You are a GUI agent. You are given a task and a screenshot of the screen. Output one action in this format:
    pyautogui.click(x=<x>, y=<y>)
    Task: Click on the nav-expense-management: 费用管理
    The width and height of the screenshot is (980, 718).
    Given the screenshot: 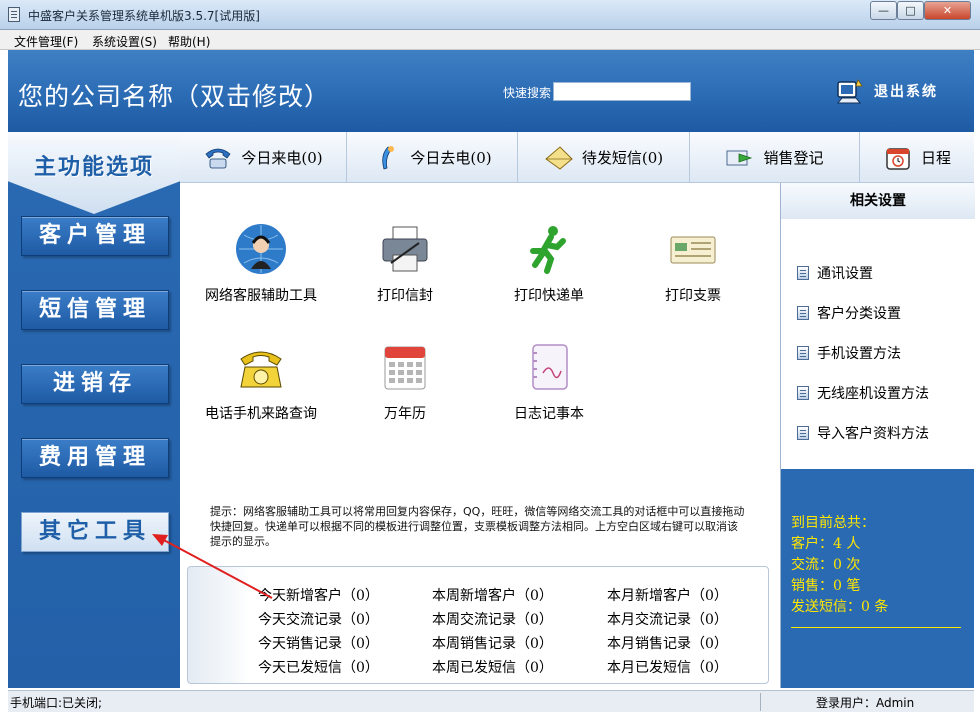 What is the action you would take?
    pyautogui.click(x=95, y=458)
    